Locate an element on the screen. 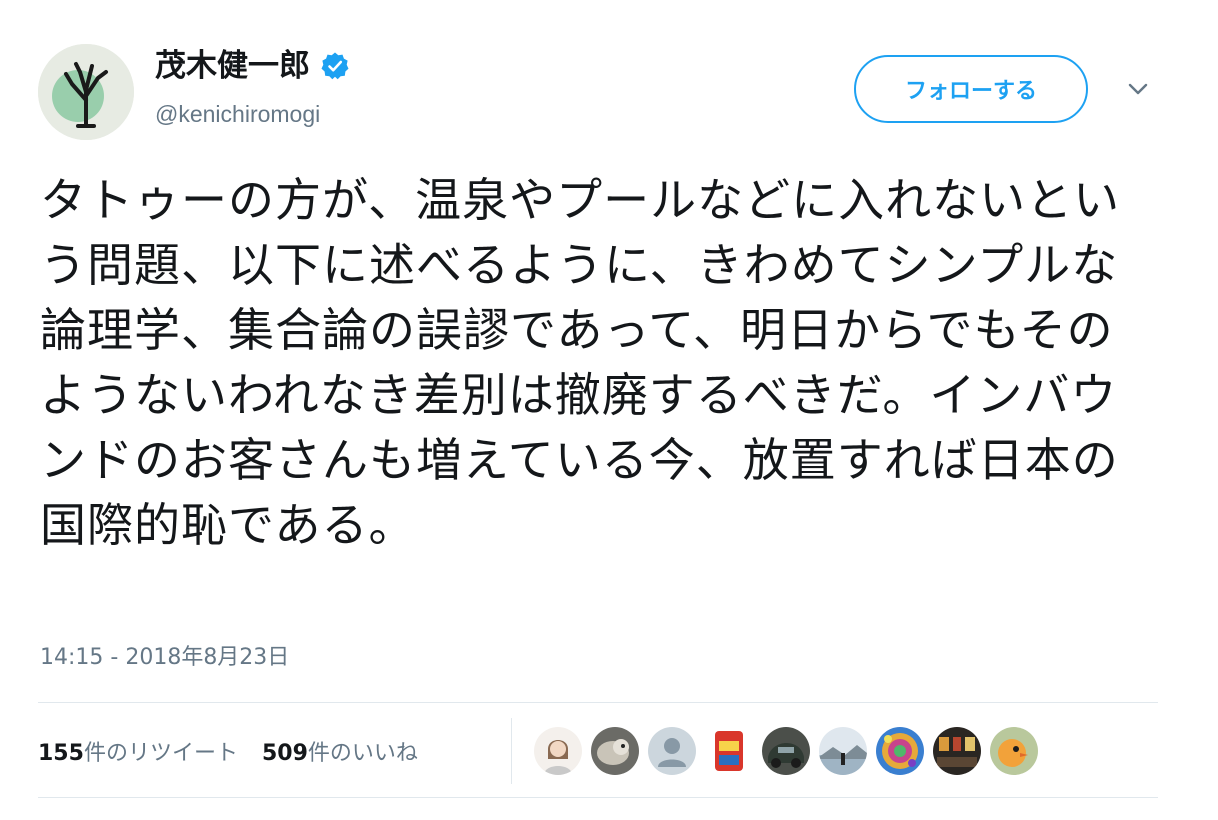 This screenshot has width=1218, height=820. liker-avatar-4-icon is located at coordinates (729, 751).